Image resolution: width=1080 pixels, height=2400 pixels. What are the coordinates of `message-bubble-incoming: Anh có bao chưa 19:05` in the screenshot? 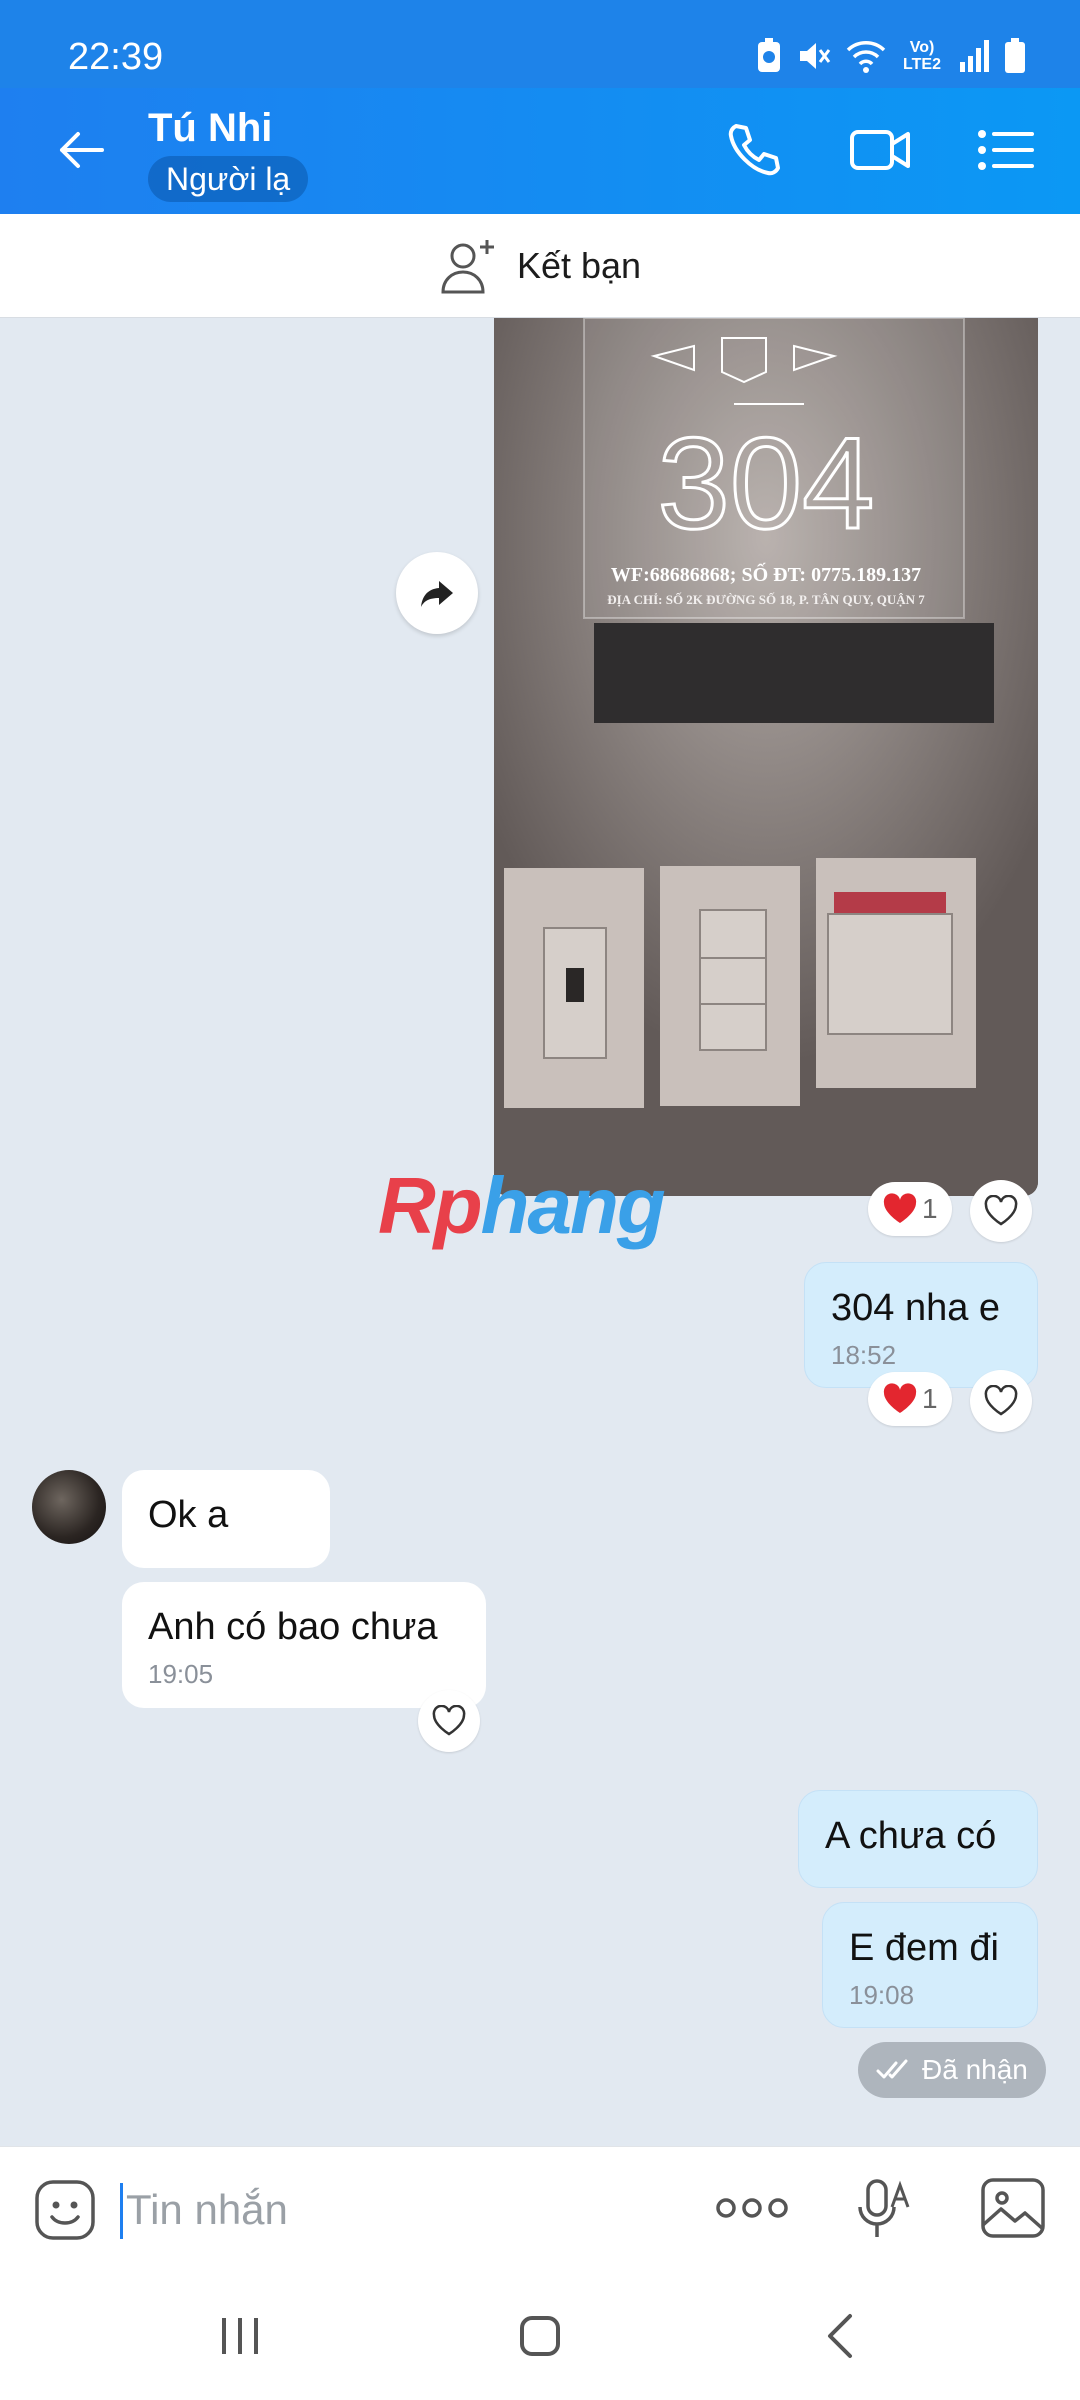 It's located at (304, 1645).